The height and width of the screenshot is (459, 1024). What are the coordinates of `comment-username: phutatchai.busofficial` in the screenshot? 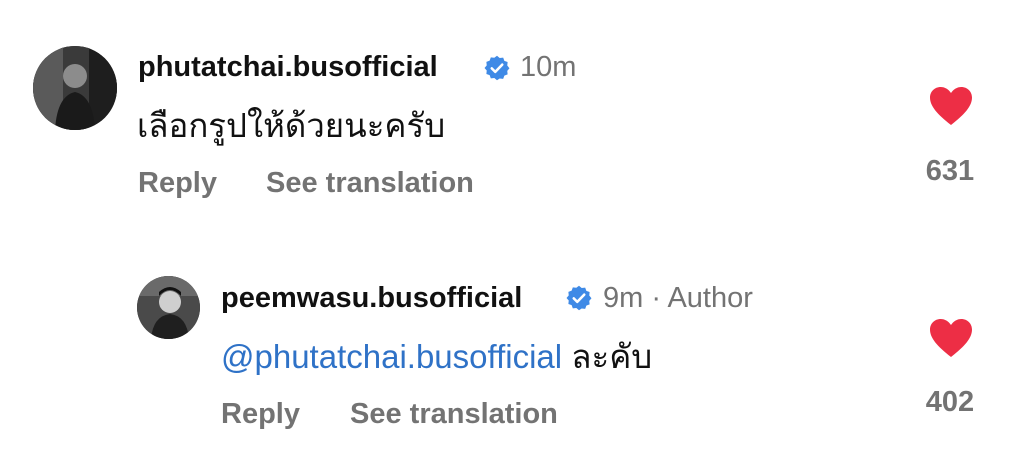 It's located at (288, 67).